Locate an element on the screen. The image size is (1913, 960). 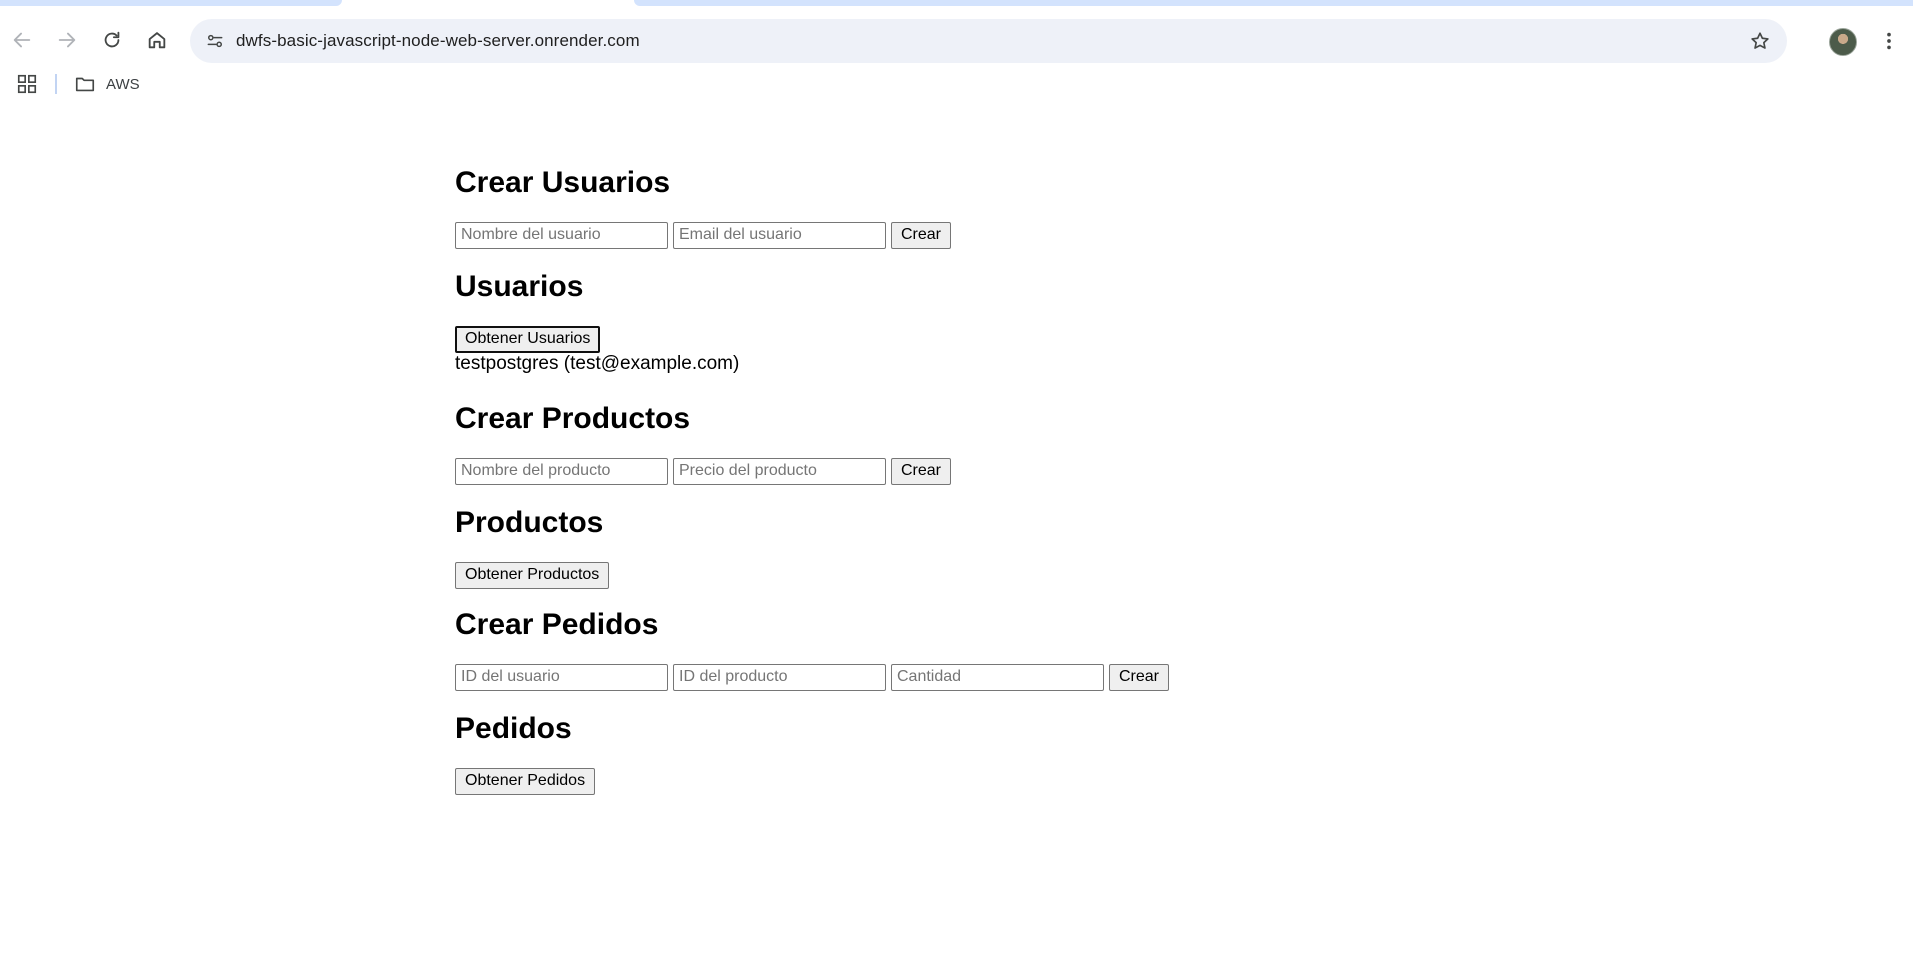
get-orders-button: Obtener Pedidos is located at coordinates (525, 781).